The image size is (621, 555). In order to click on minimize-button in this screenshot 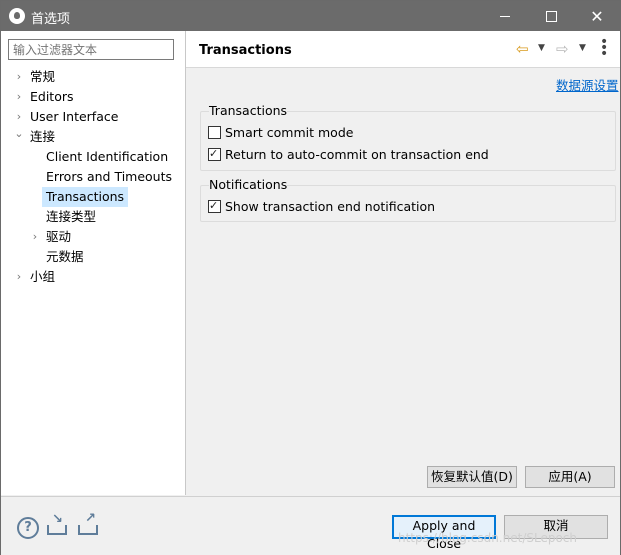, I will do `click(505, 16)`.